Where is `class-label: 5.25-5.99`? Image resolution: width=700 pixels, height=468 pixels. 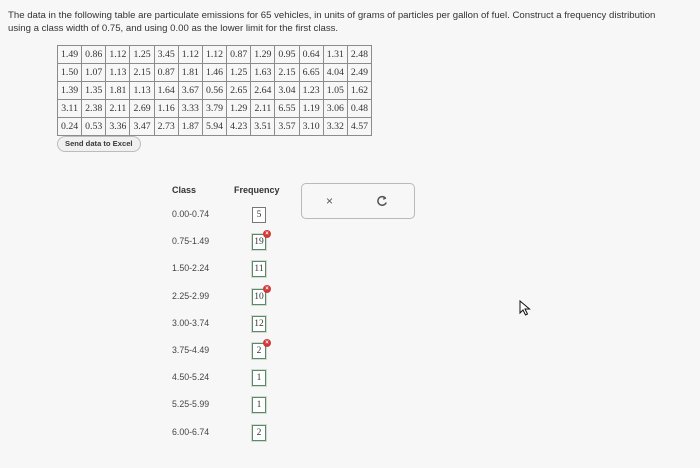 class-label: 5.25-5.99 is located at coordinates (191, 404).